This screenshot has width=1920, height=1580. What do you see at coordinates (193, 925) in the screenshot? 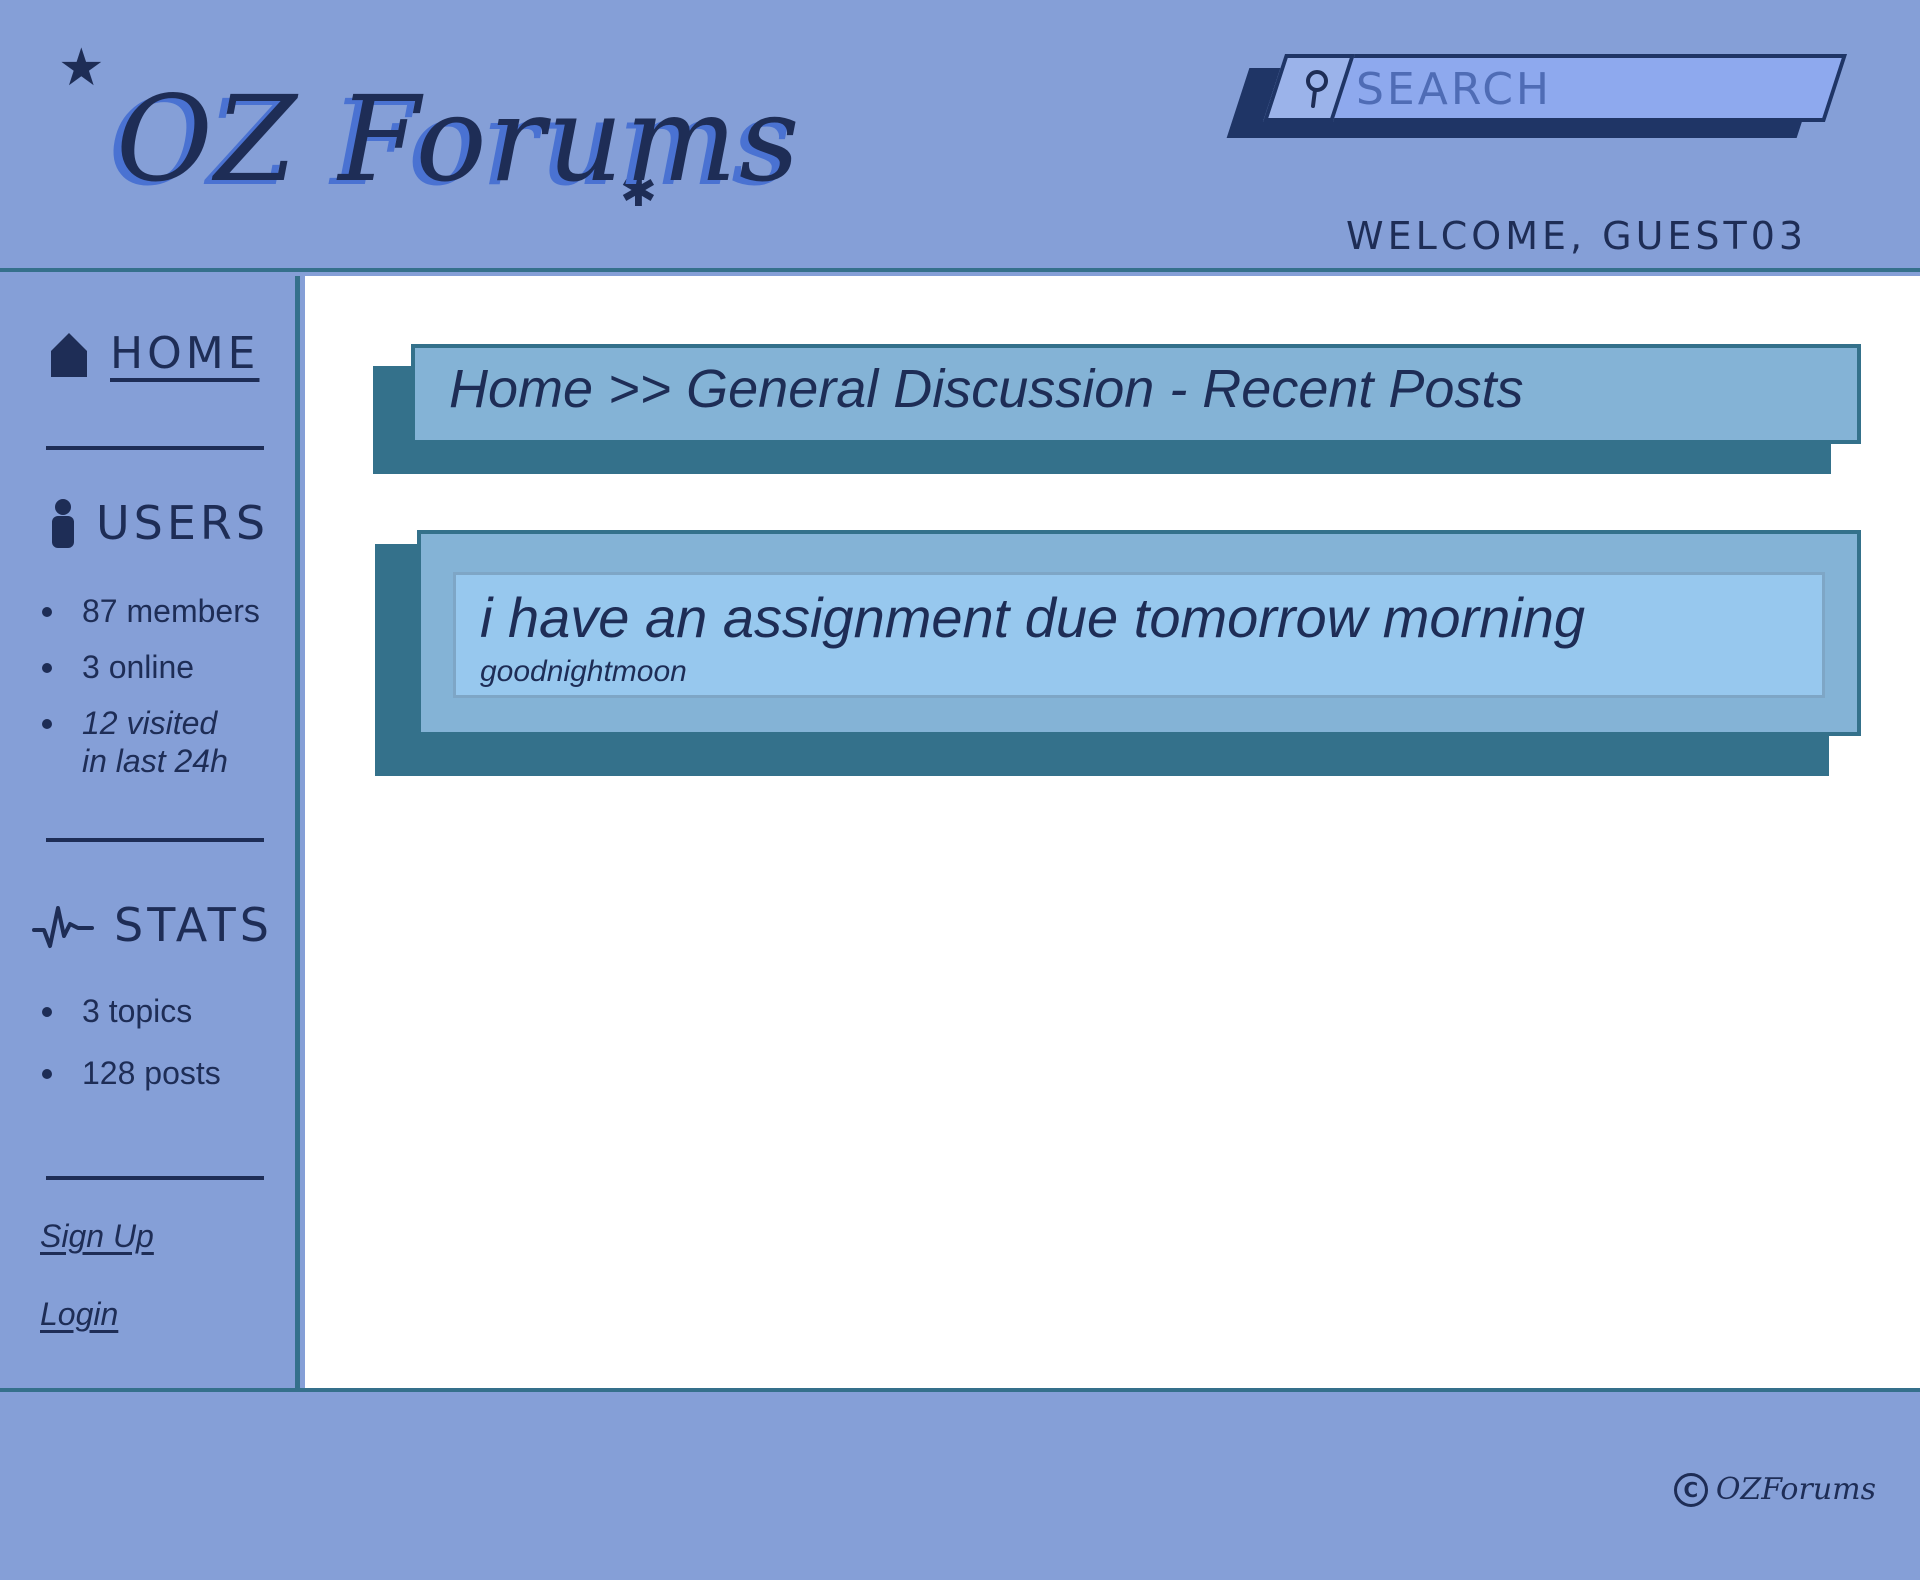
I see `stats-heading-label: STATS` at bounding box center [193, 925].